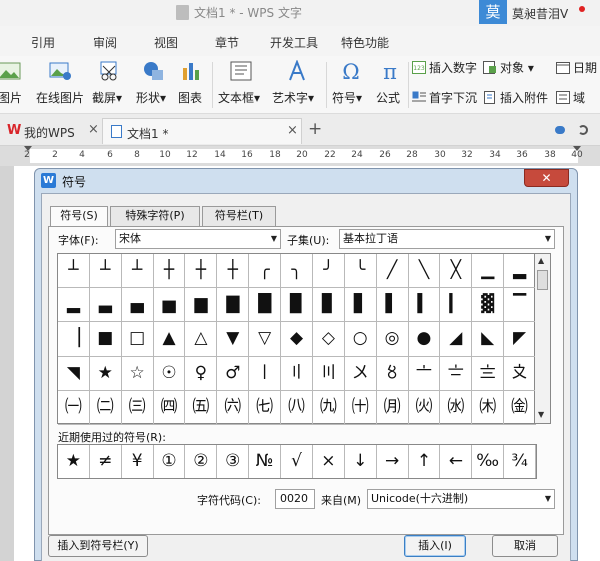 Image resolution: width=600 pixels, height=561 pixels. Describe the element at coordinates (488, 305) in the screenshot. I see `symbol-cell: ▓` at that location.